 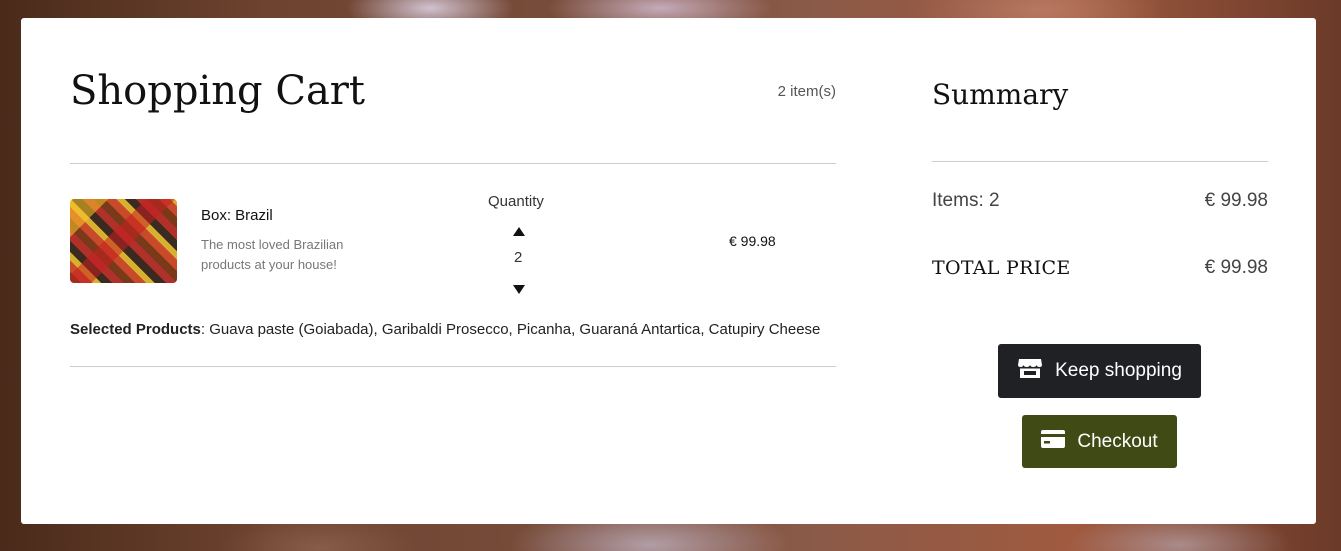 I want to click on keep-shopping-label: Keep shopping, so click(x=1118, y=370).